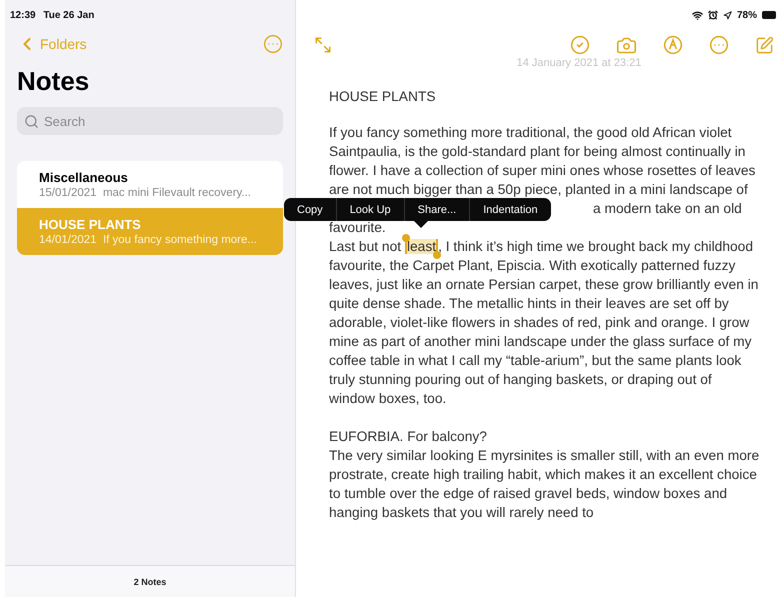 Image resolution: width=784 pixels, height=597 pixels. I want to click on compose-icon, so click(764, 45).